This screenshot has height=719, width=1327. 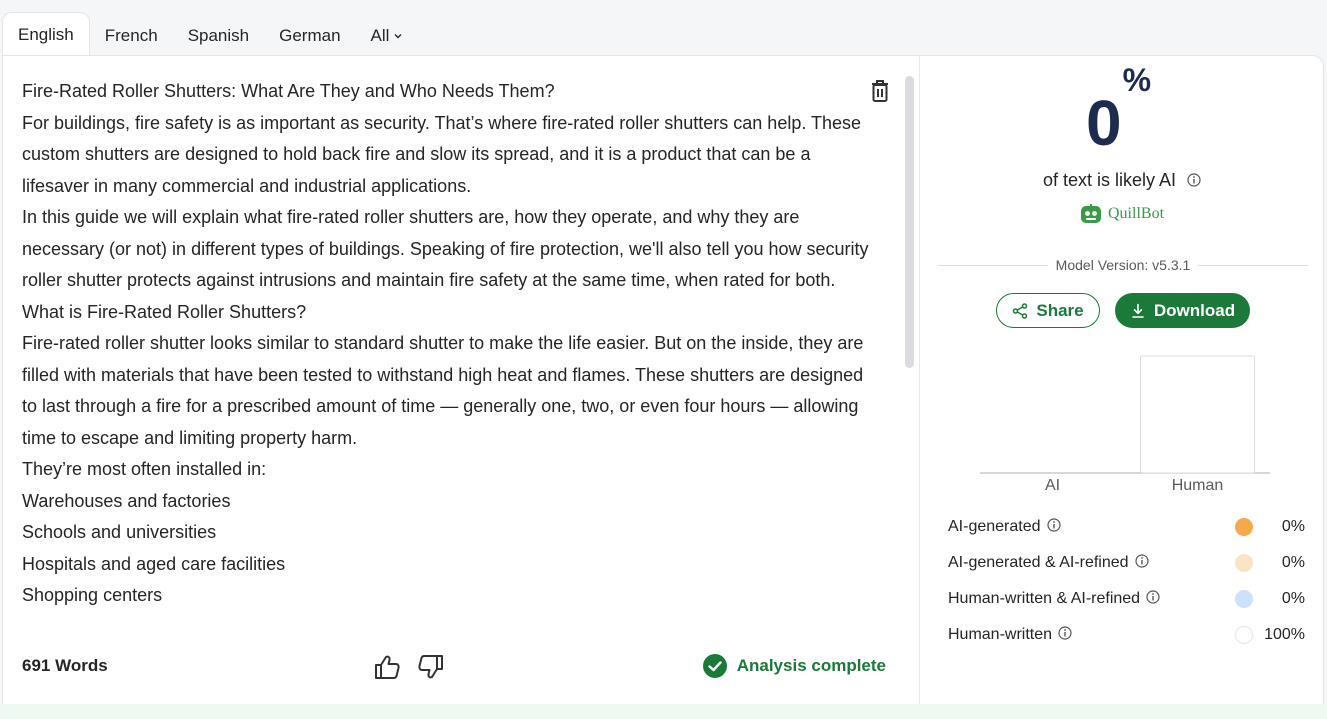 I want to click on ai-likely-caption: of text is likely AI, so click(x=1122, y=180).